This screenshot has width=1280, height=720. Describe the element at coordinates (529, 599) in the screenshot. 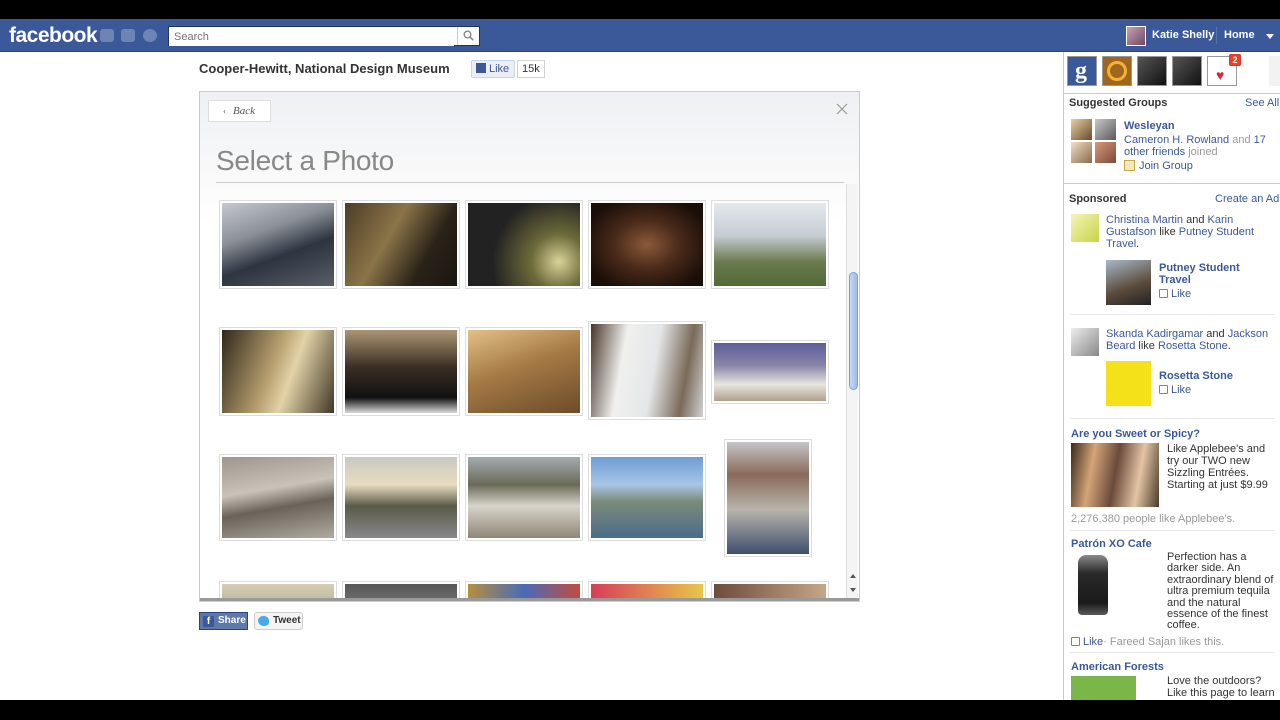

I see `horizontal-scrollbar` at that location.